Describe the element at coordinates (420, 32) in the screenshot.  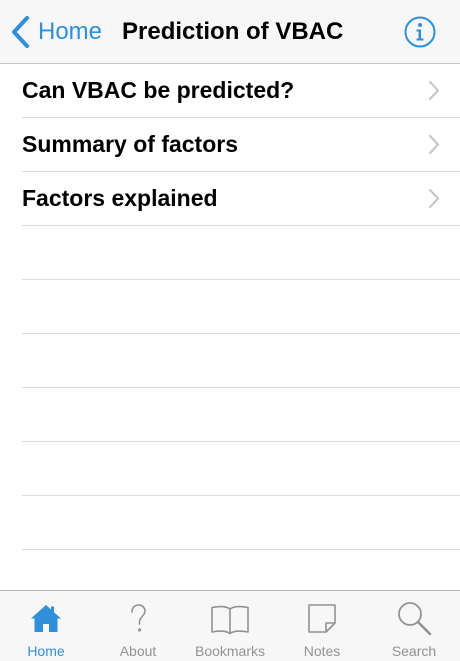
I see `info-icon` at that location.